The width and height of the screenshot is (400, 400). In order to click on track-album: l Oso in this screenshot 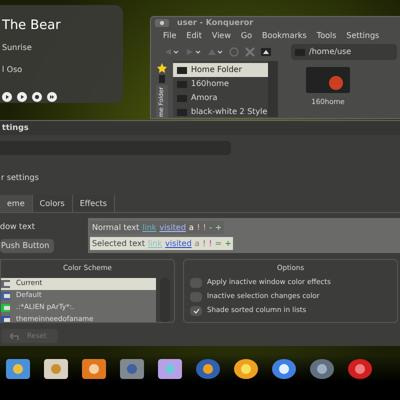, I will do `click(13, 70)`.